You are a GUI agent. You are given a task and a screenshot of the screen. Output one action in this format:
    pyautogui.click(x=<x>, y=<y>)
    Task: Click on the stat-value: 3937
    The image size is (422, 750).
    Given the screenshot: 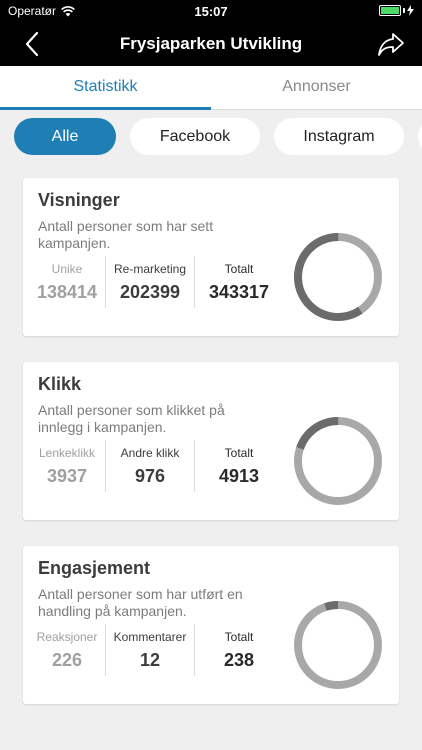 What is the action you would take?
    pyautogui.click(x=67, y=476)
    